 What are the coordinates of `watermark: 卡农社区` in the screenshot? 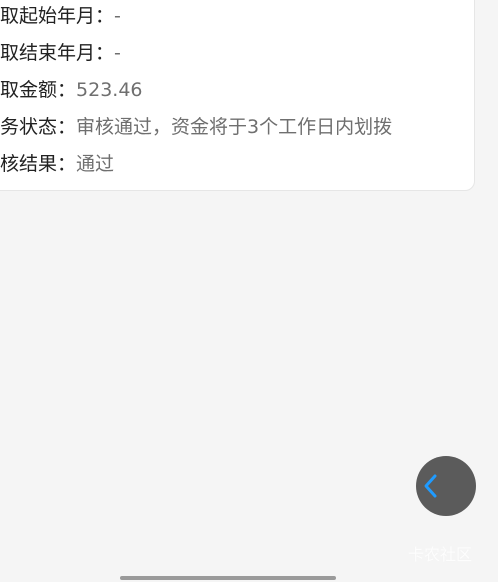 It's located at (440, 554).